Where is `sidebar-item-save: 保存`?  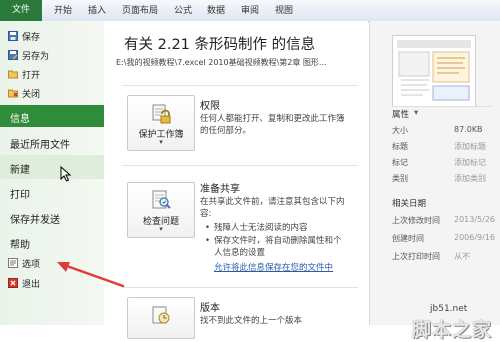 sidebar-item-save: 保存 is located at coordinates (52, 36).